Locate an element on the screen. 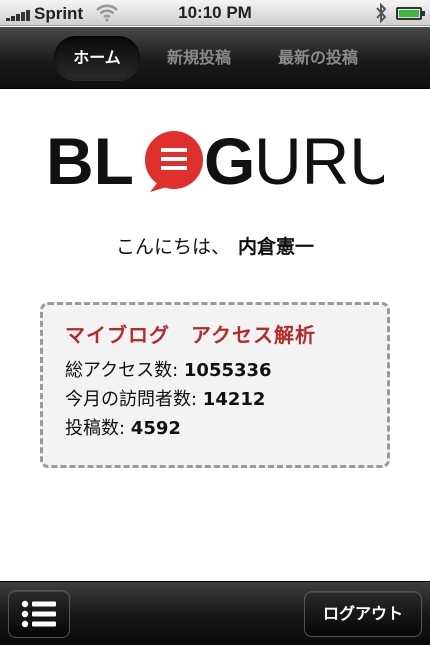  tab-home: ホーム is located at coordinates (97, 58).